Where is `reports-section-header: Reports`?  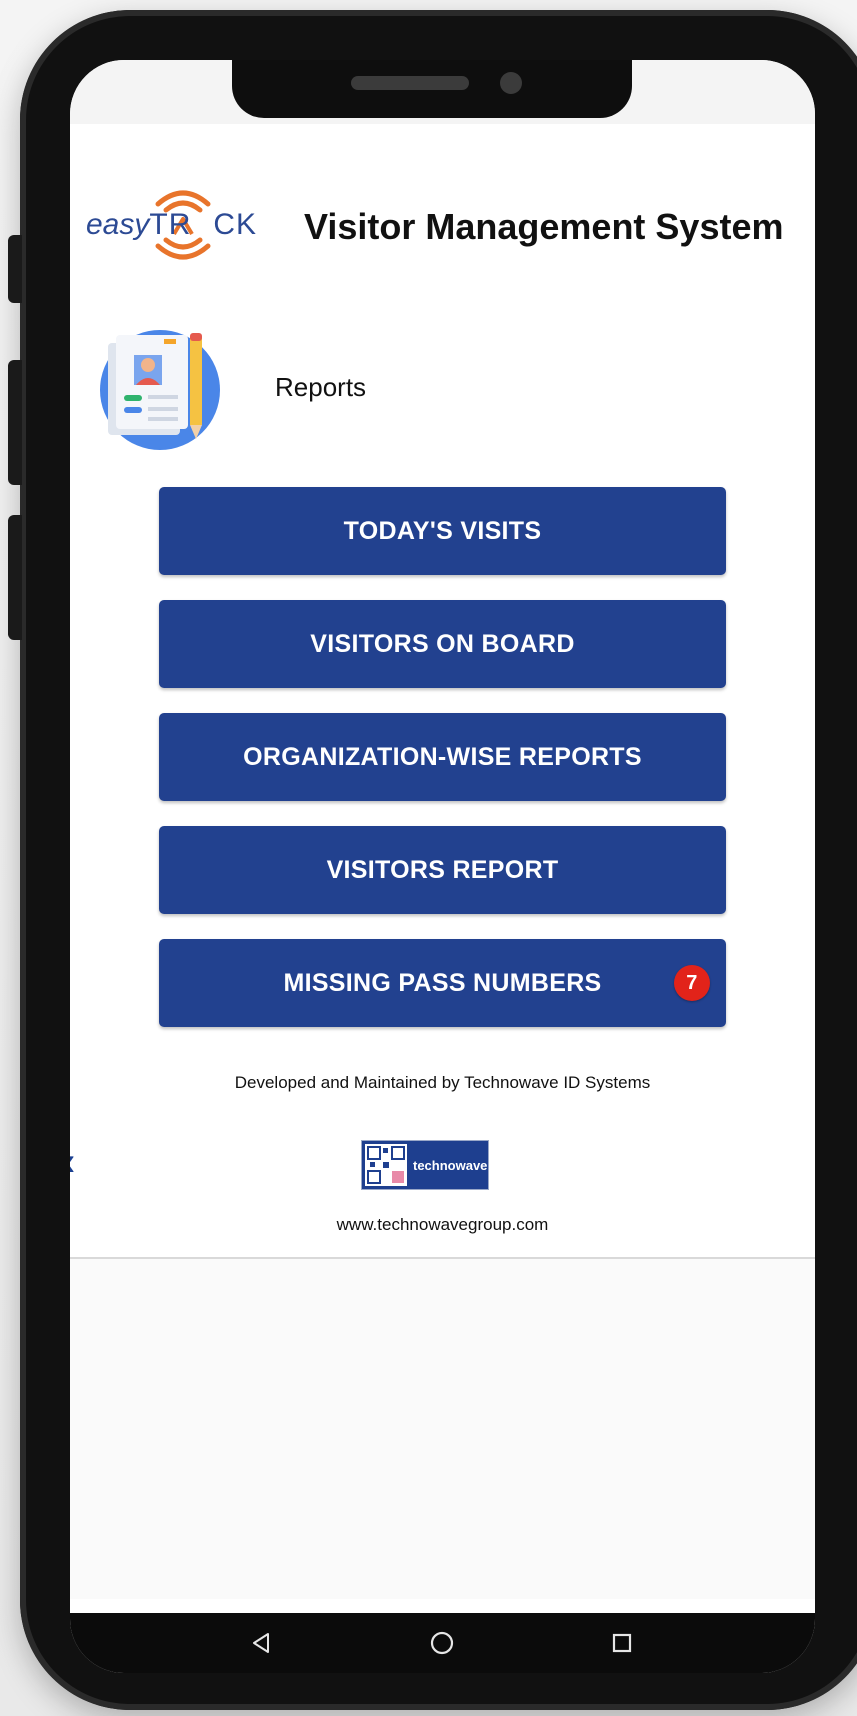
reports-section-header: Reports is located at coordinates (398, 390).